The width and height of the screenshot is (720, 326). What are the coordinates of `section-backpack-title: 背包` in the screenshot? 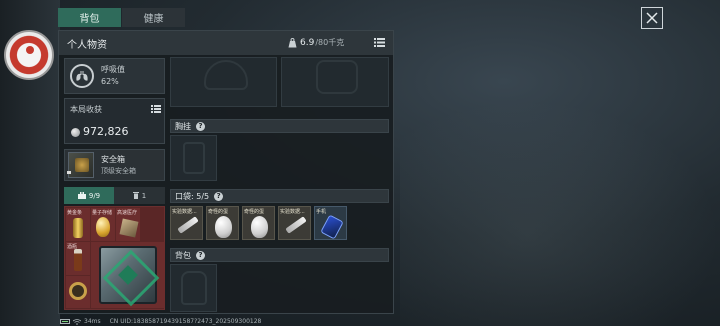 It's located at (183, 255).